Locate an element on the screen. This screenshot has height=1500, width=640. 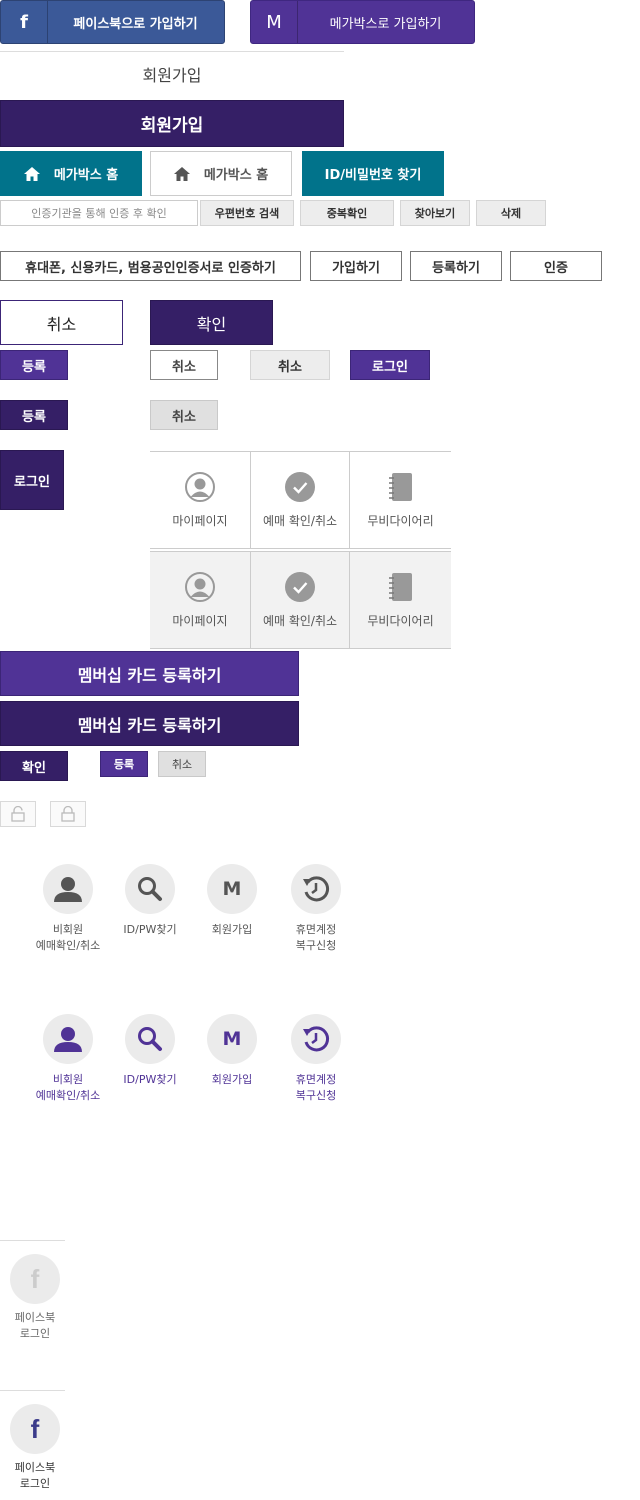
signup-title-plain: 회원가입 is located at coordinates (172, 75).